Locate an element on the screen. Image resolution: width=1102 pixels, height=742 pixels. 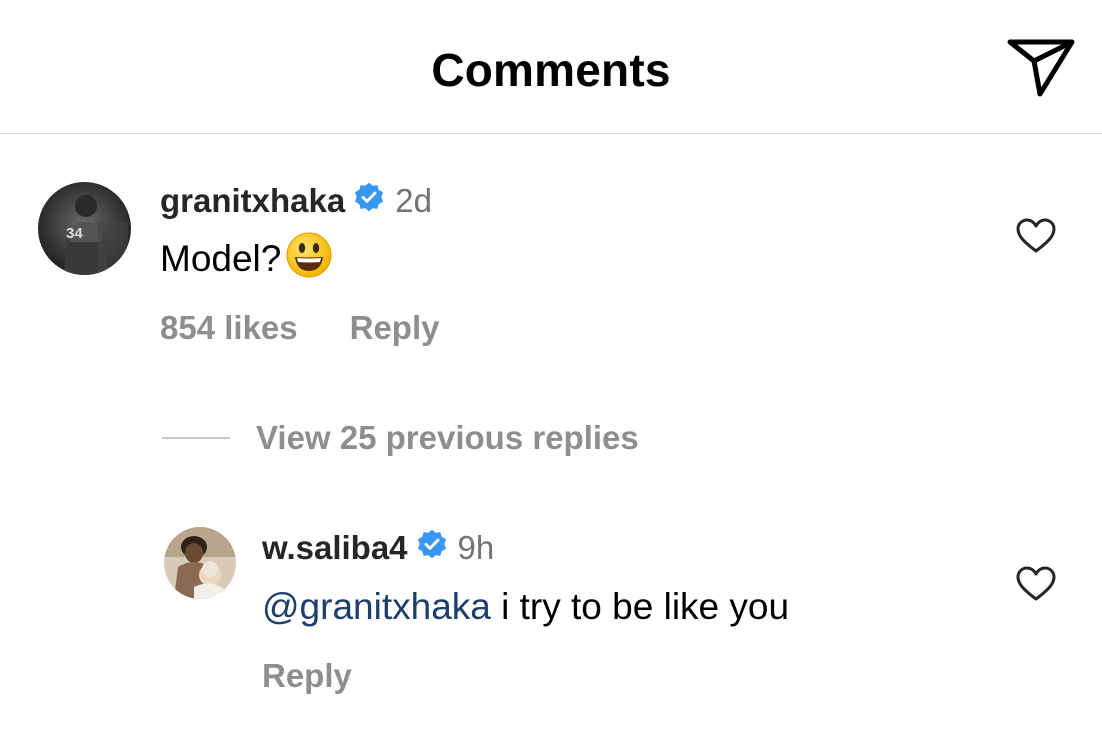
reply-header: w.saliba4 9h is located at coordinates (378, 548).